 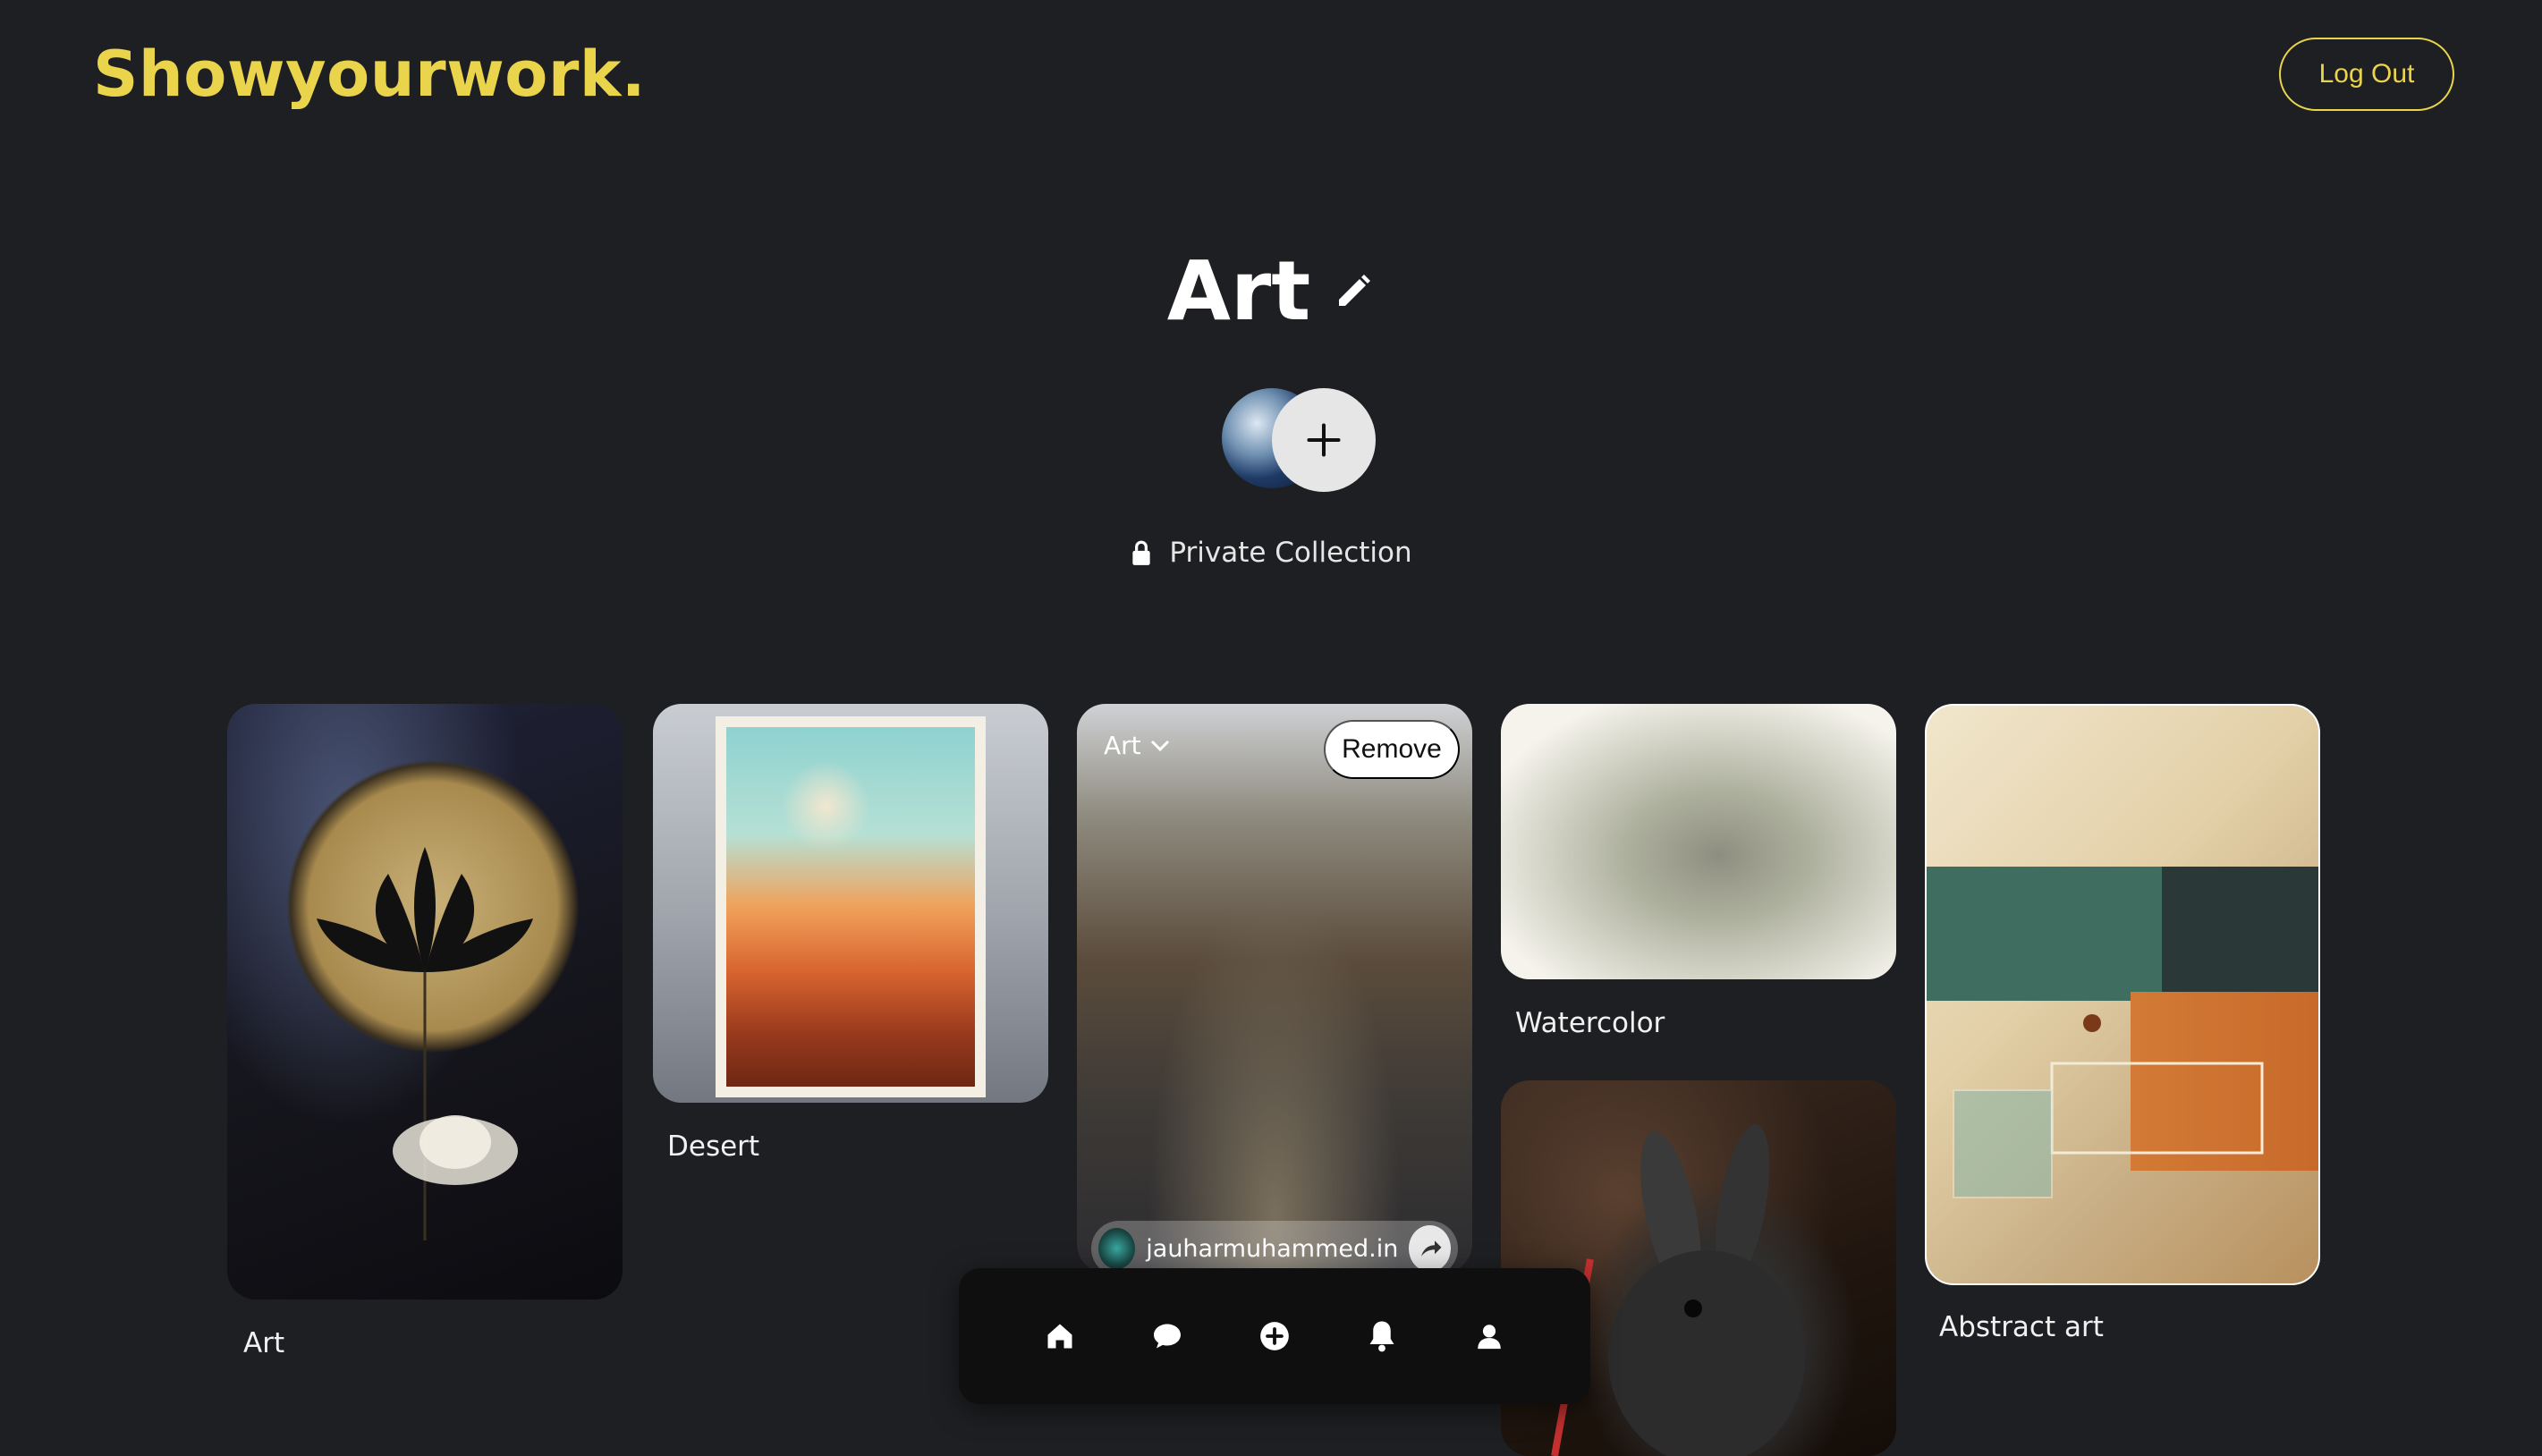 What do you see at coordinates (1238, 291) in the screenshot?
I see `collection-title: Art` at bounding box center [1238, 291].